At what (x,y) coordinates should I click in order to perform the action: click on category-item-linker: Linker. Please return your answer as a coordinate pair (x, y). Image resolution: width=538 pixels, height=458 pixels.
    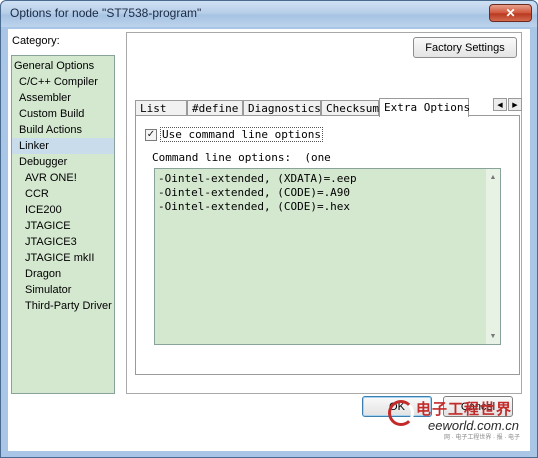
    Looking at the image, I should click on (63, 146).